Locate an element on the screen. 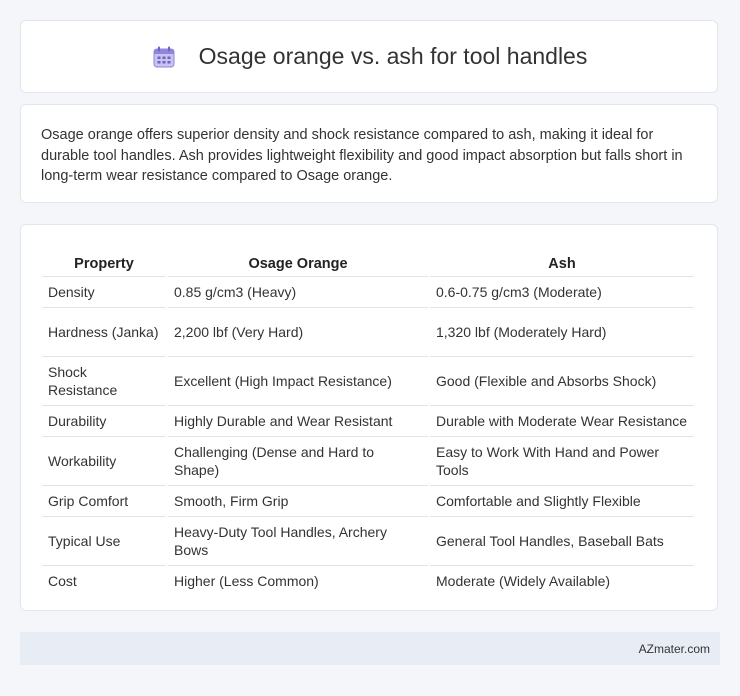 Image resolution: width=740 pixels, height=696 pixels. table-cell: Comfortable and Slightly Flexible is located at coordinates (562, 501).